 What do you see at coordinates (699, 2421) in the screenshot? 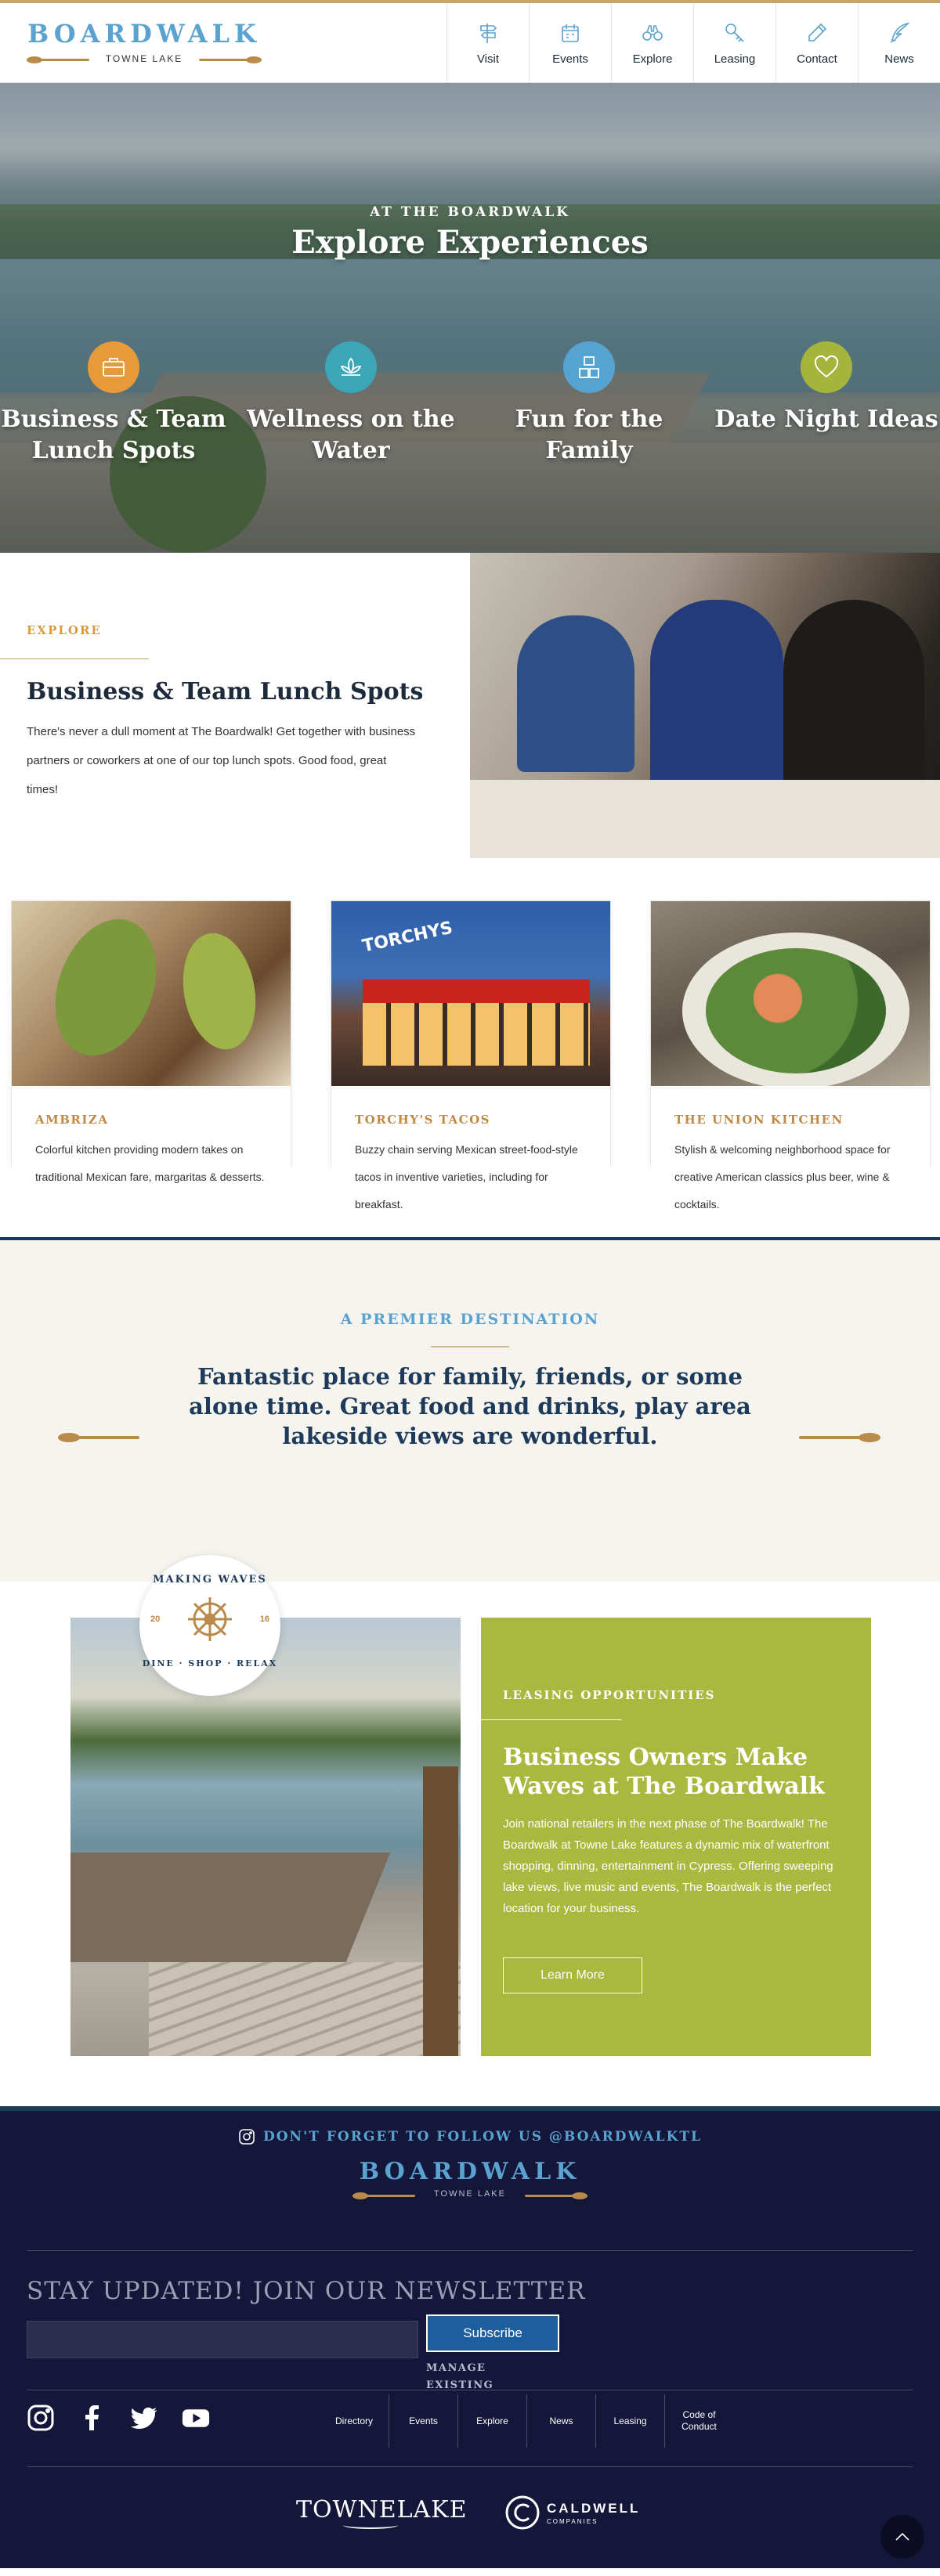
I see `footer-nav-code-of-conduct: Code of Conduct` at bounding box center [699, 2421].